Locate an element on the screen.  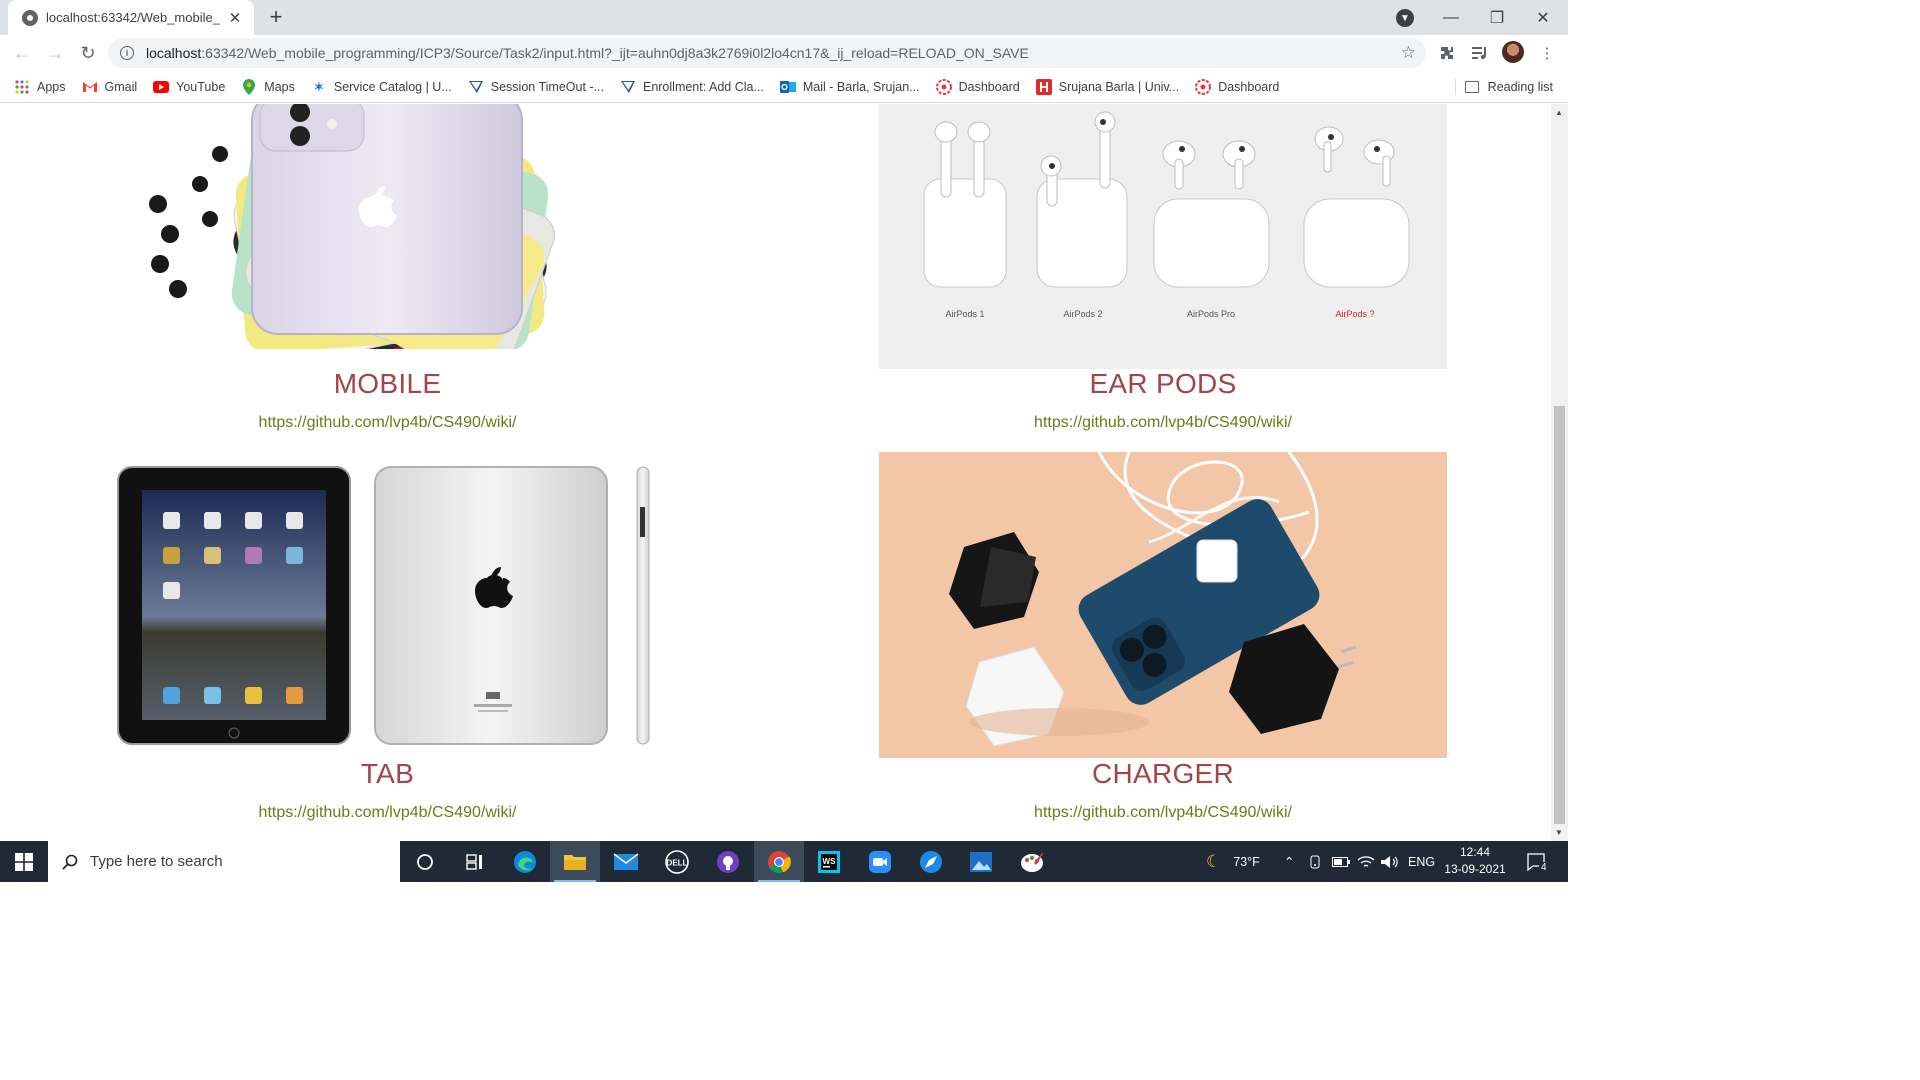
window-close-button: ✕ is located at coordinates (1543, 17).